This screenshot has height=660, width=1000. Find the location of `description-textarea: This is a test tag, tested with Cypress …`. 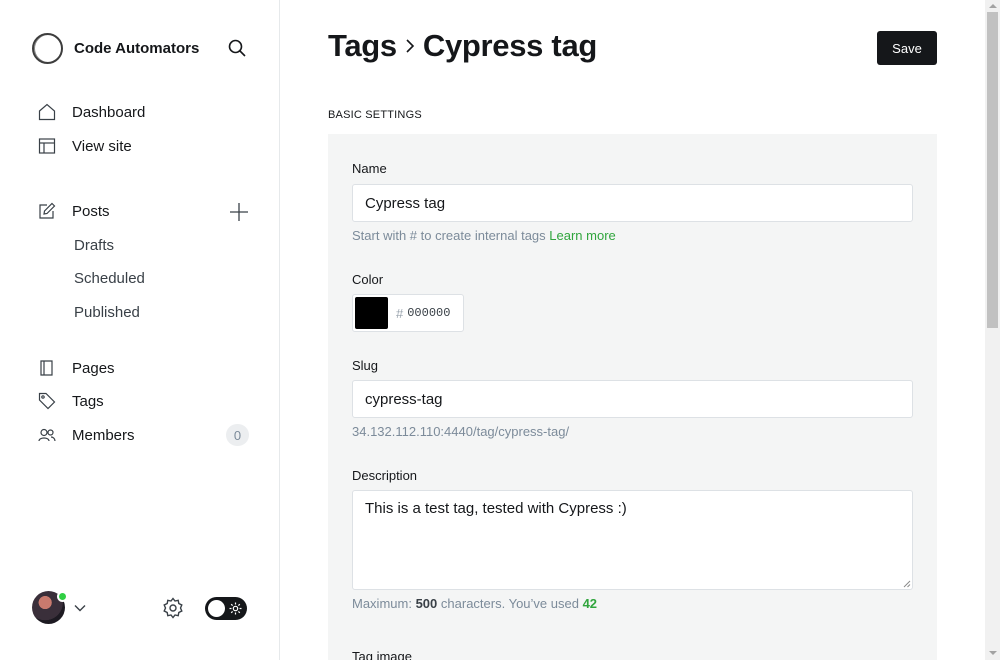

description-textarea: This is a test tag, tested with Cypress … is located at coordinates (632, 540).